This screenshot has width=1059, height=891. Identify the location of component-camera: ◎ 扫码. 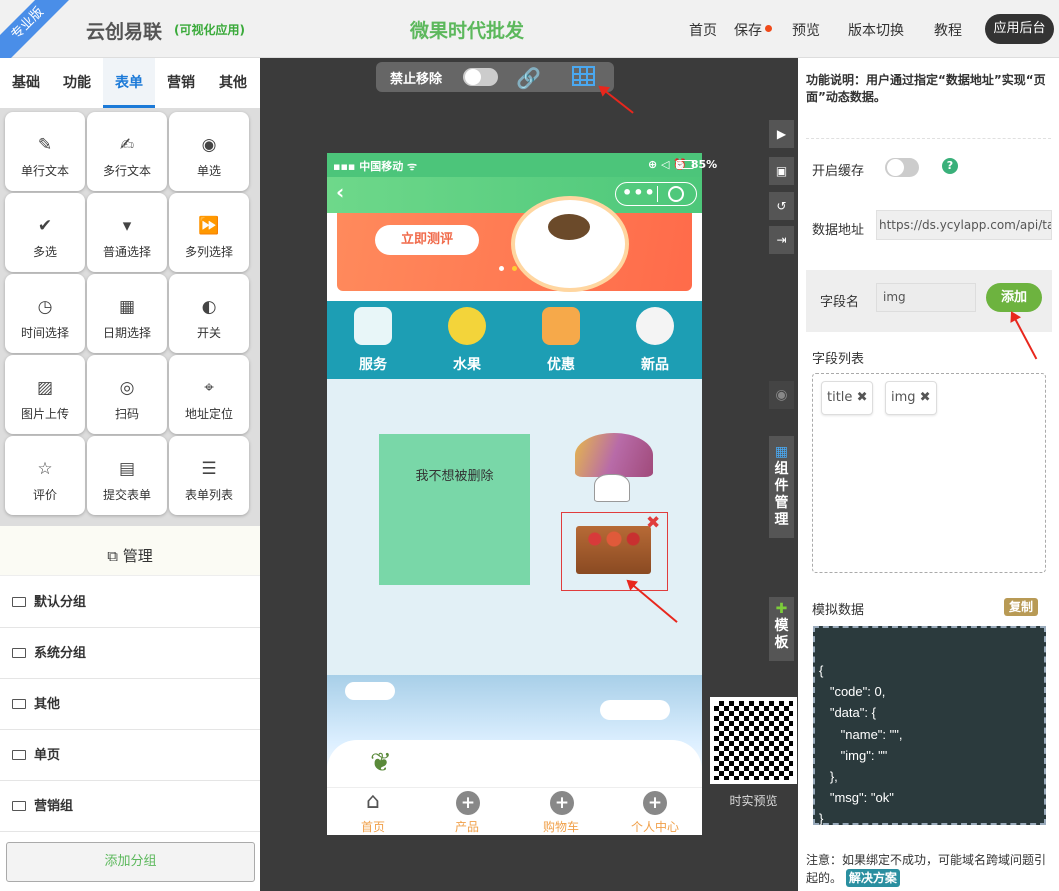
(127, 394).